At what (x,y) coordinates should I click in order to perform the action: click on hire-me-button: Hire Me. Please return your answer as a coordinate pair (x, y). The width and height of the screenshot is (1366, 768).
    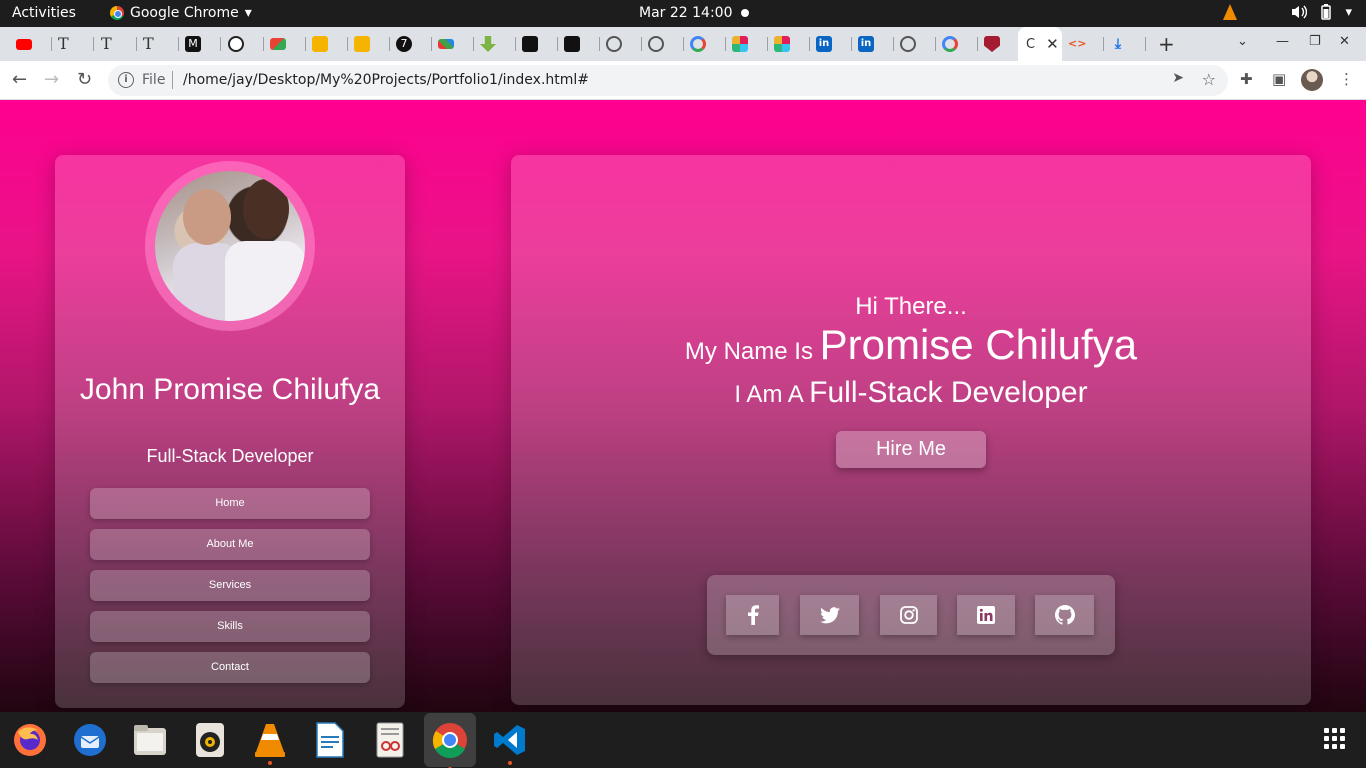
    Looking at the image, I should click on (911, 449).